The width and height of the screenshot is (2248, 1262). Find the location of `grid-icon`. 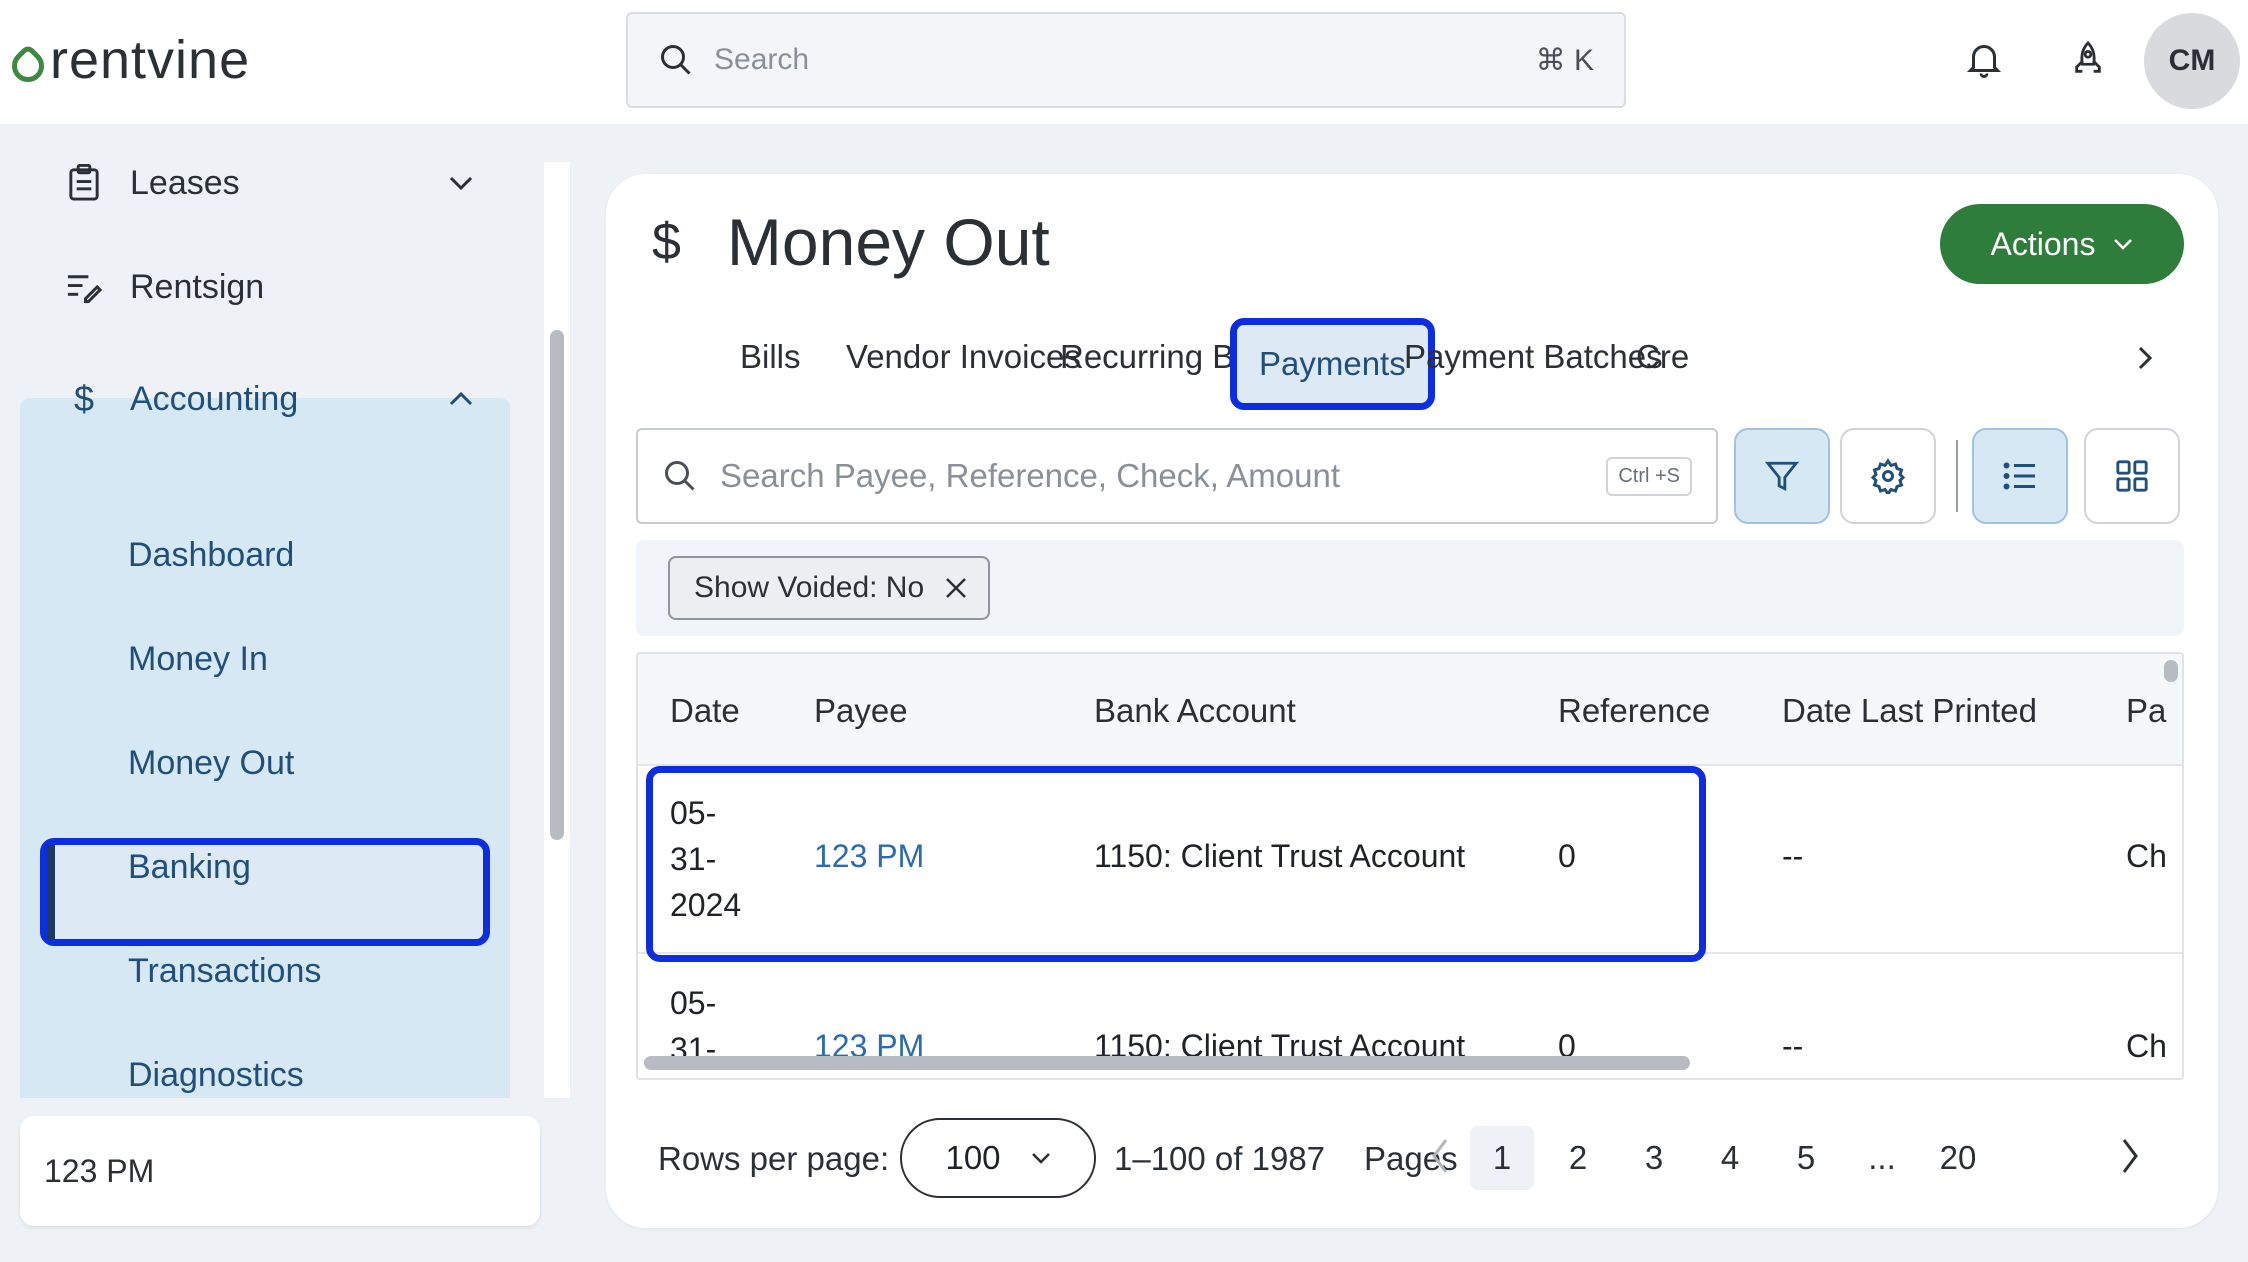

grid-icon is located at coordinates (2132, 476).